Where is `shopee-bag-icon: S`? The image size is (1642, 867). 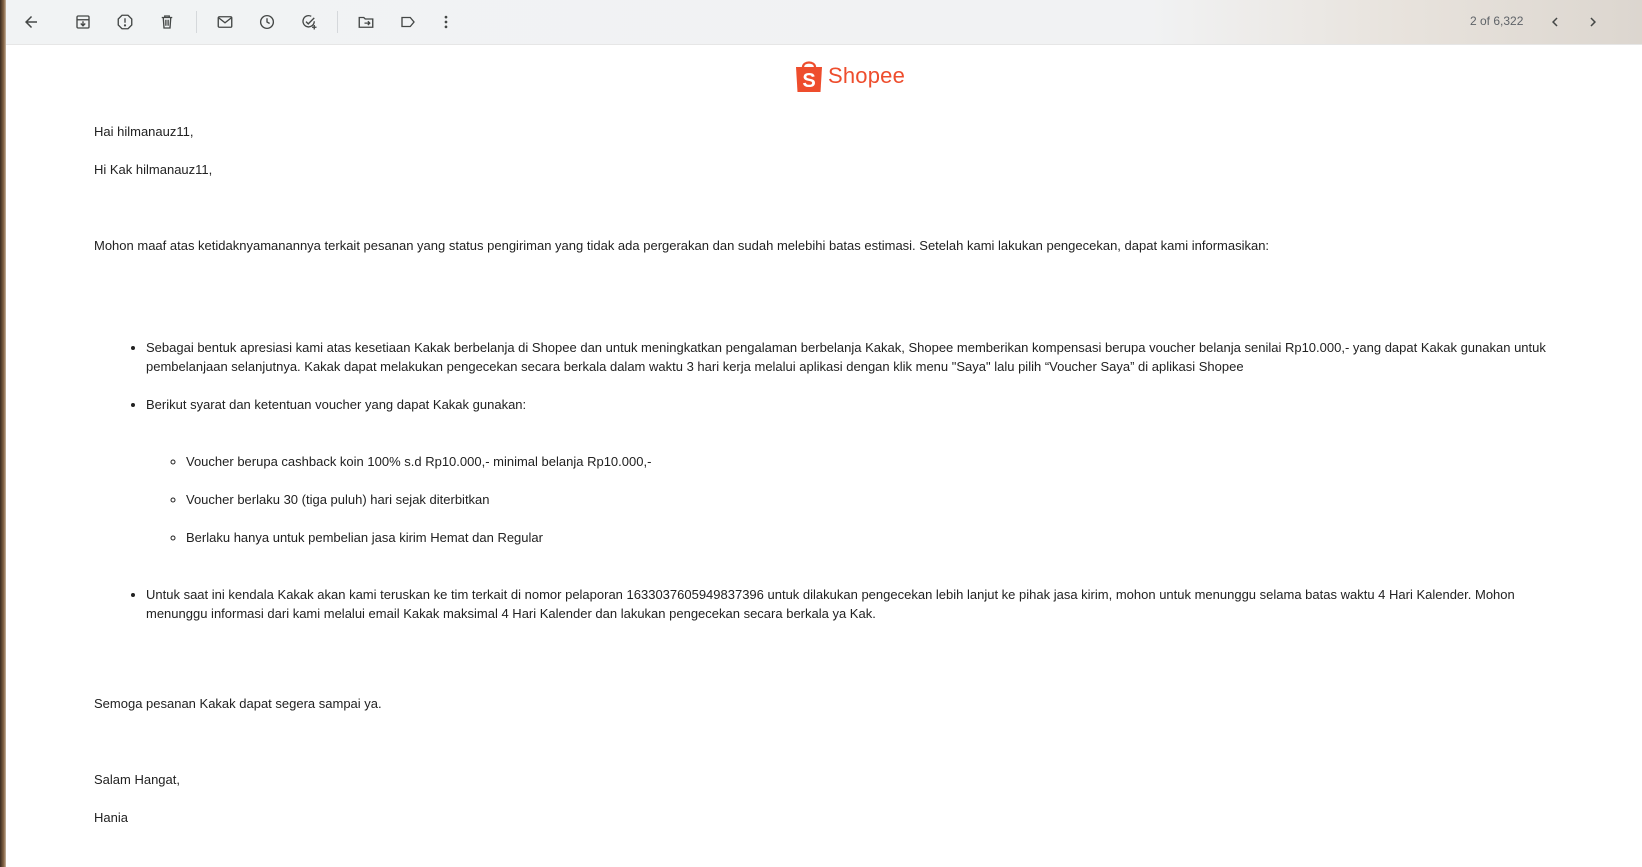 shopee-bag-icon: S is located at coordinates (809, 76).